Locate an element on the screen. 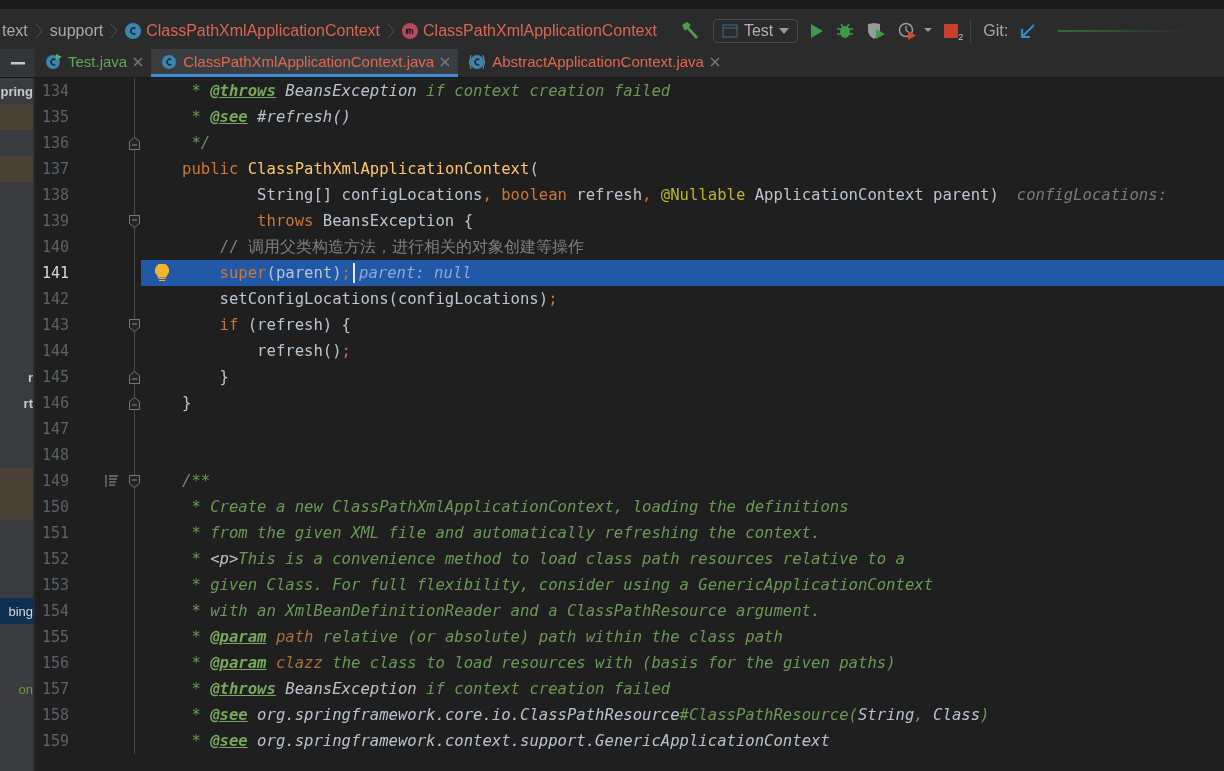 The image size is (1224, 771). tree-item: on is located at coordinates (16, 689).